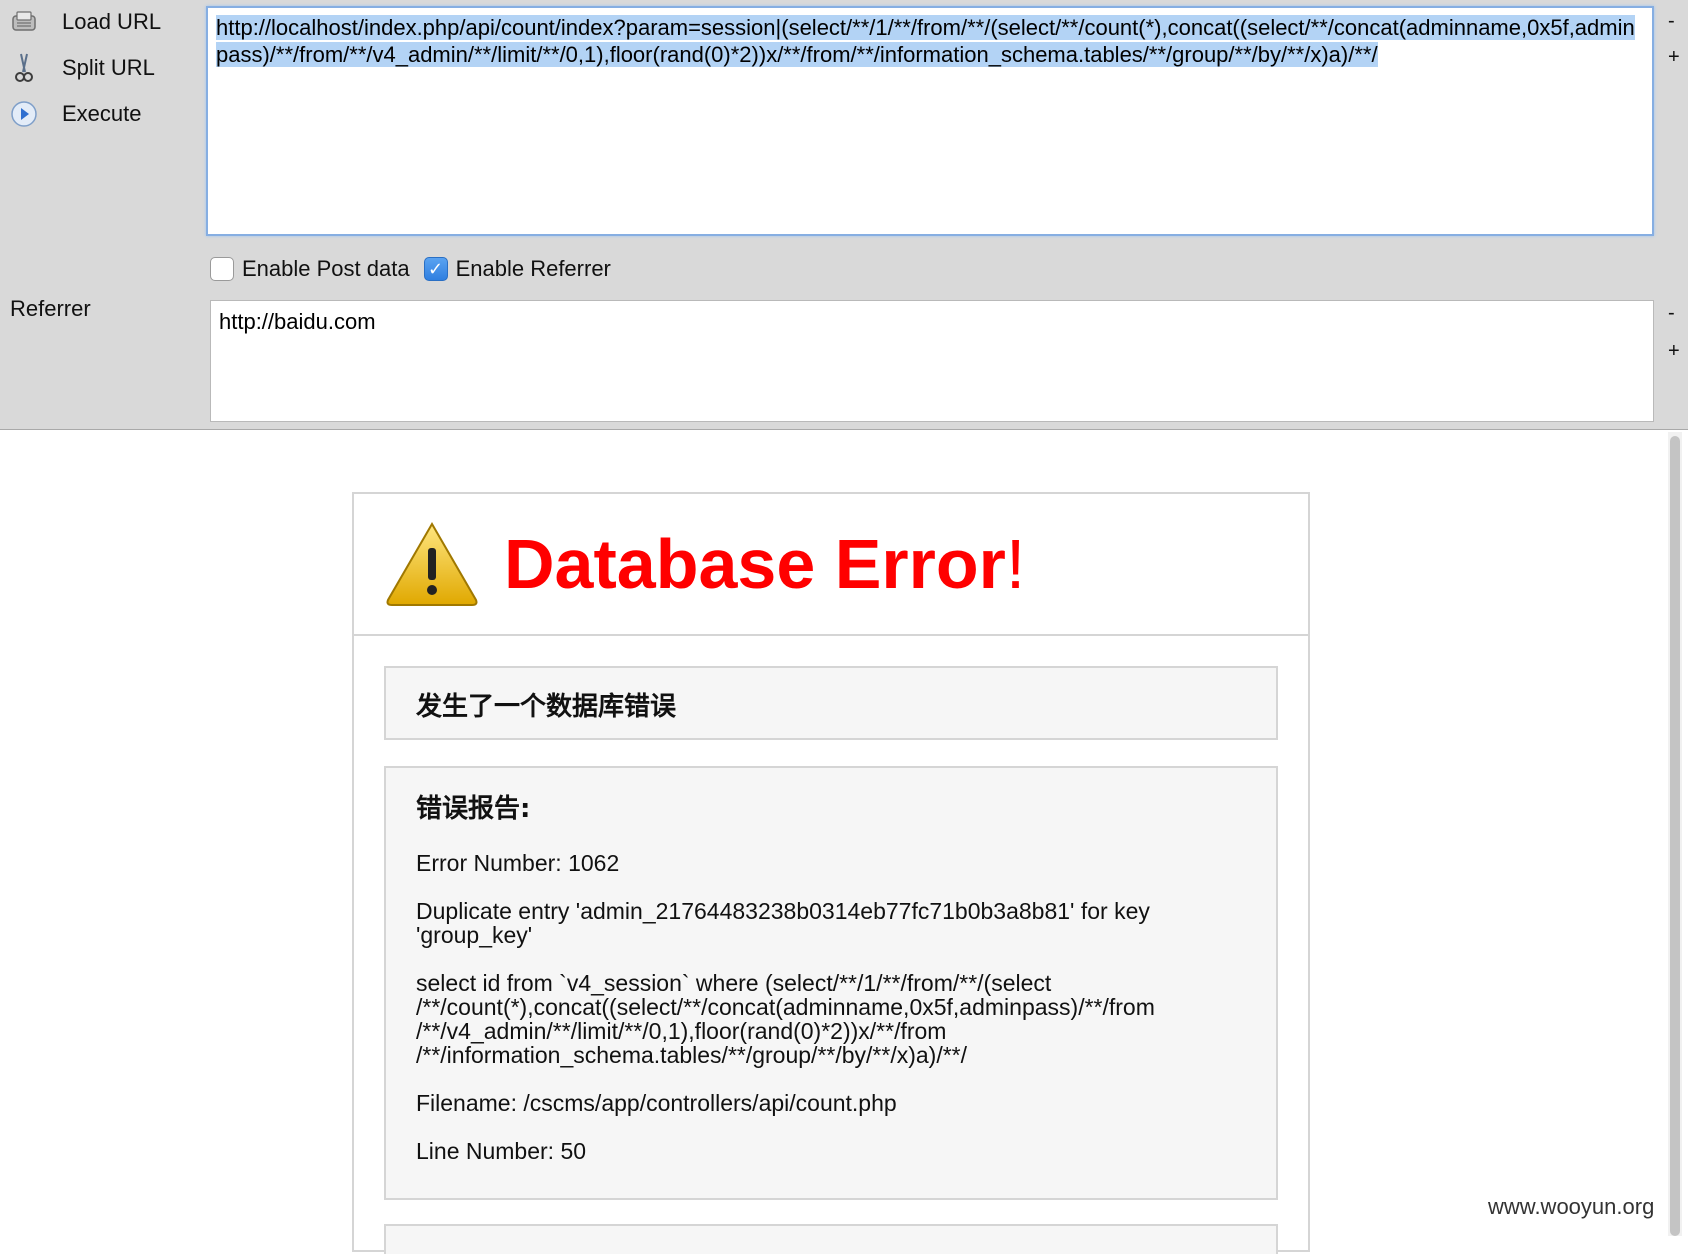 This screenshot has height=1254, width=1688. I want to click on referrer-grow-button: +, so click(1674, 351).